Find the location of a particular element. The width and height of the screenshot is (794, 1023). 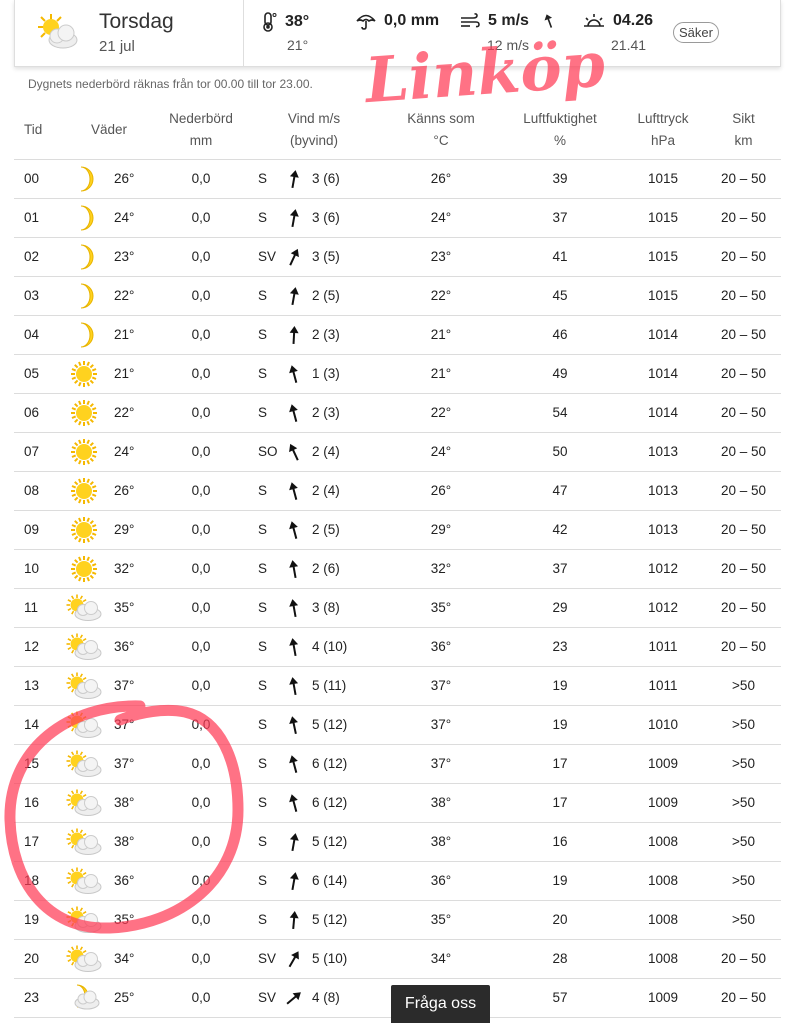

table-row: 13 37° 0,0 S 5 (11) 37° 19 1011 >50 is located at coordinates (397, 686).